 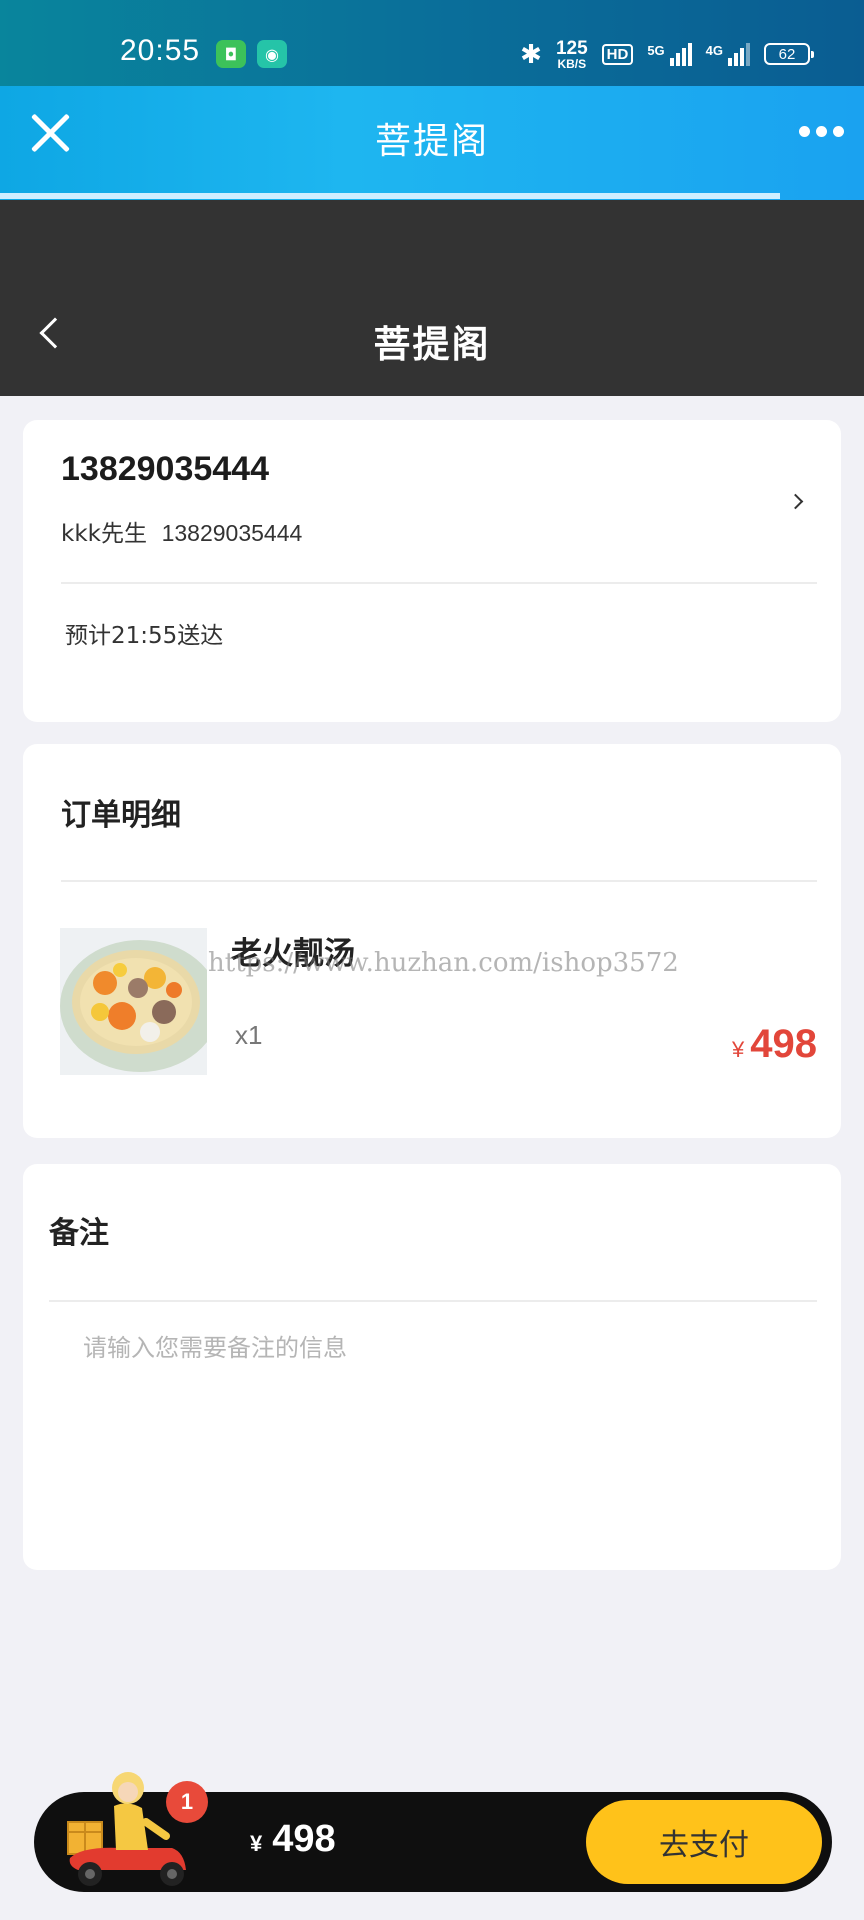 I want to click on signal-5g-icon: 5G, so click(x=669, y=54).